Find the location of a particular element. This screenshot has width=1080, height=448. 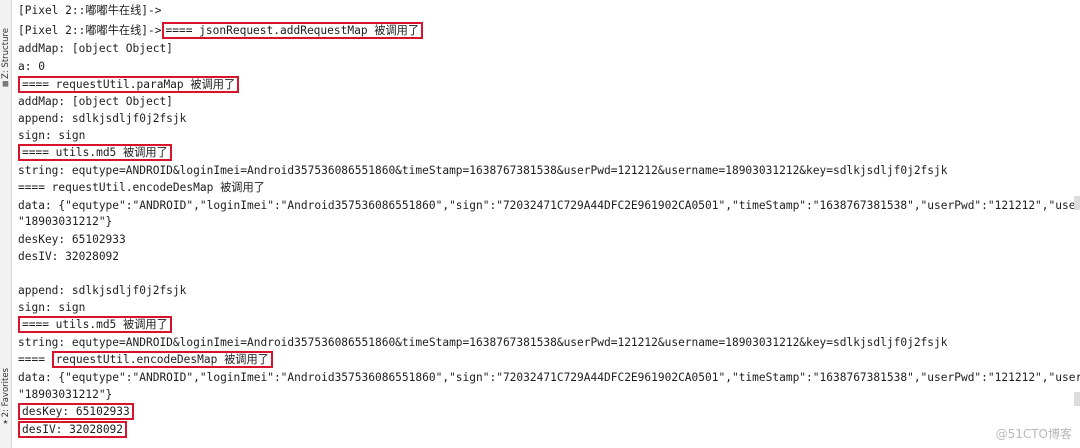

highlighted-log: desIV: 32028092 is located at coordinates (73, 429).